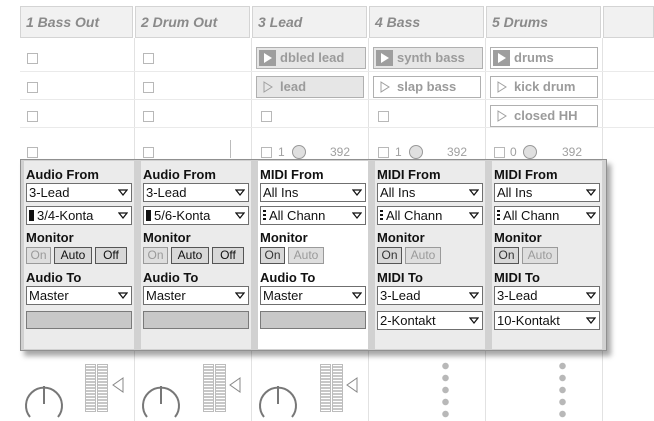 This screenshot has height=421, width=654. What do you see at coordinates (544, 87) in the screenshot?
I see `clip-kick-drum: kick drum` at bounding box center [544, 87].